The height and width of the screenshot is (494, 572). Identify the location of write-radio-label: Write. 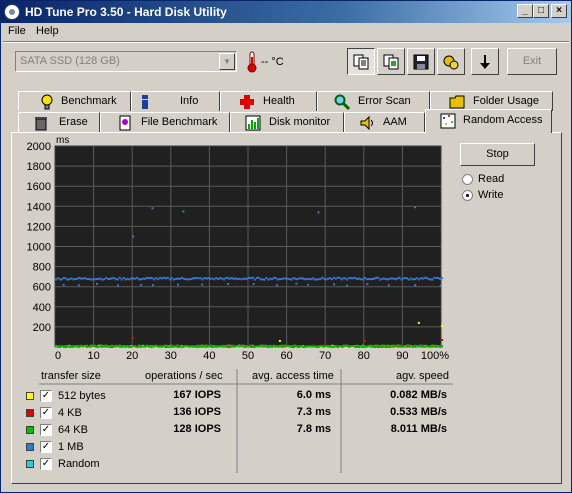
(491, 195).